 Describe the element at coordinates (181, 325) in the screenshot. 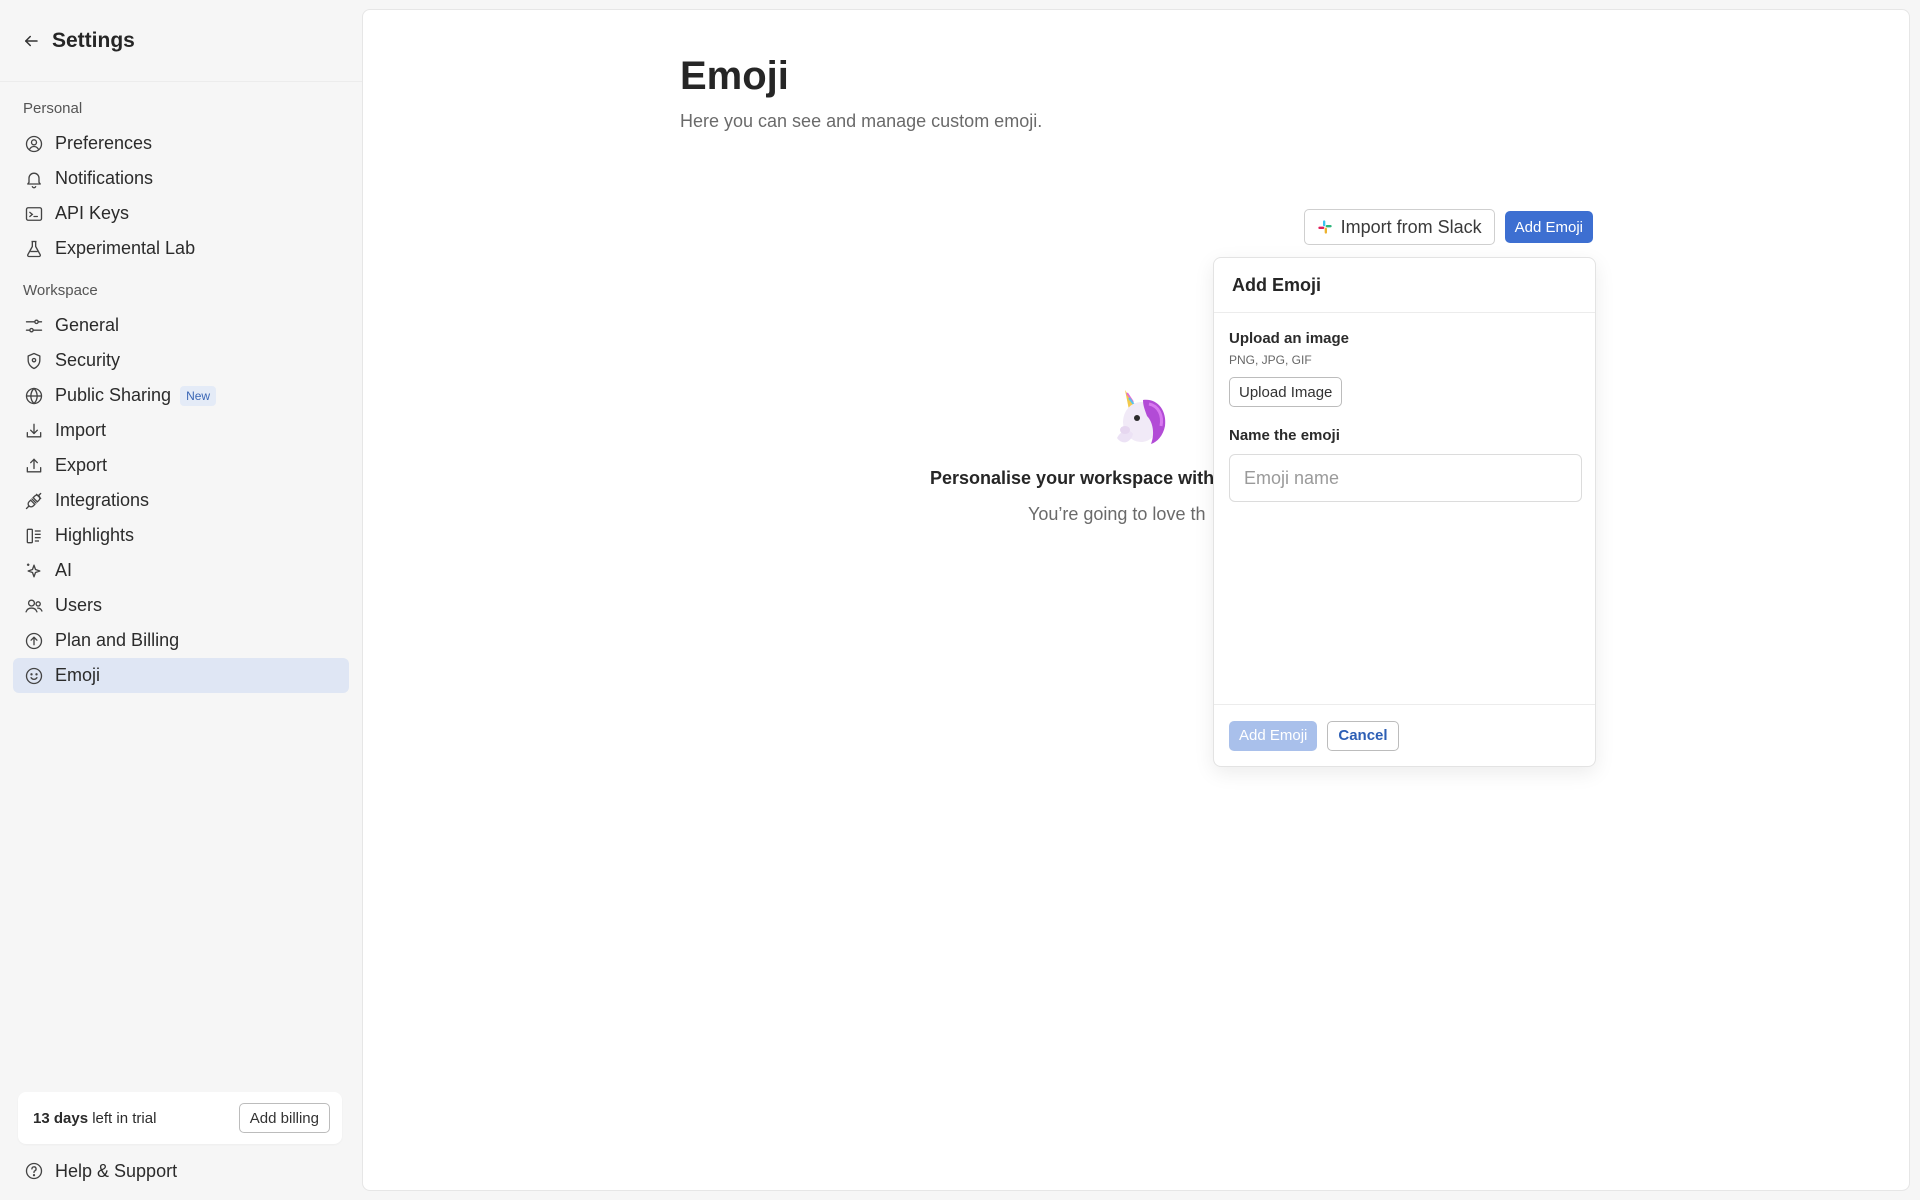

I see `sidebar-item-general: General` at that location.